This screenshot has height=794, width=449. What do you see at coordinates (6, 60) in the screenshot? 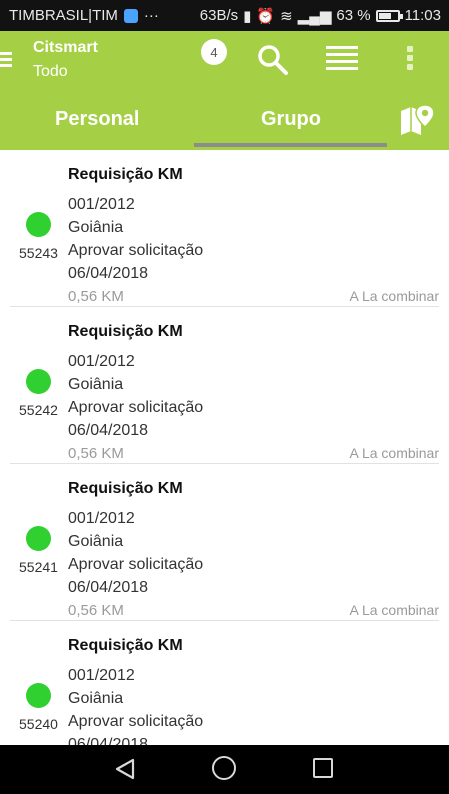
I see `menu-icon` at bounding box center [6, 60].